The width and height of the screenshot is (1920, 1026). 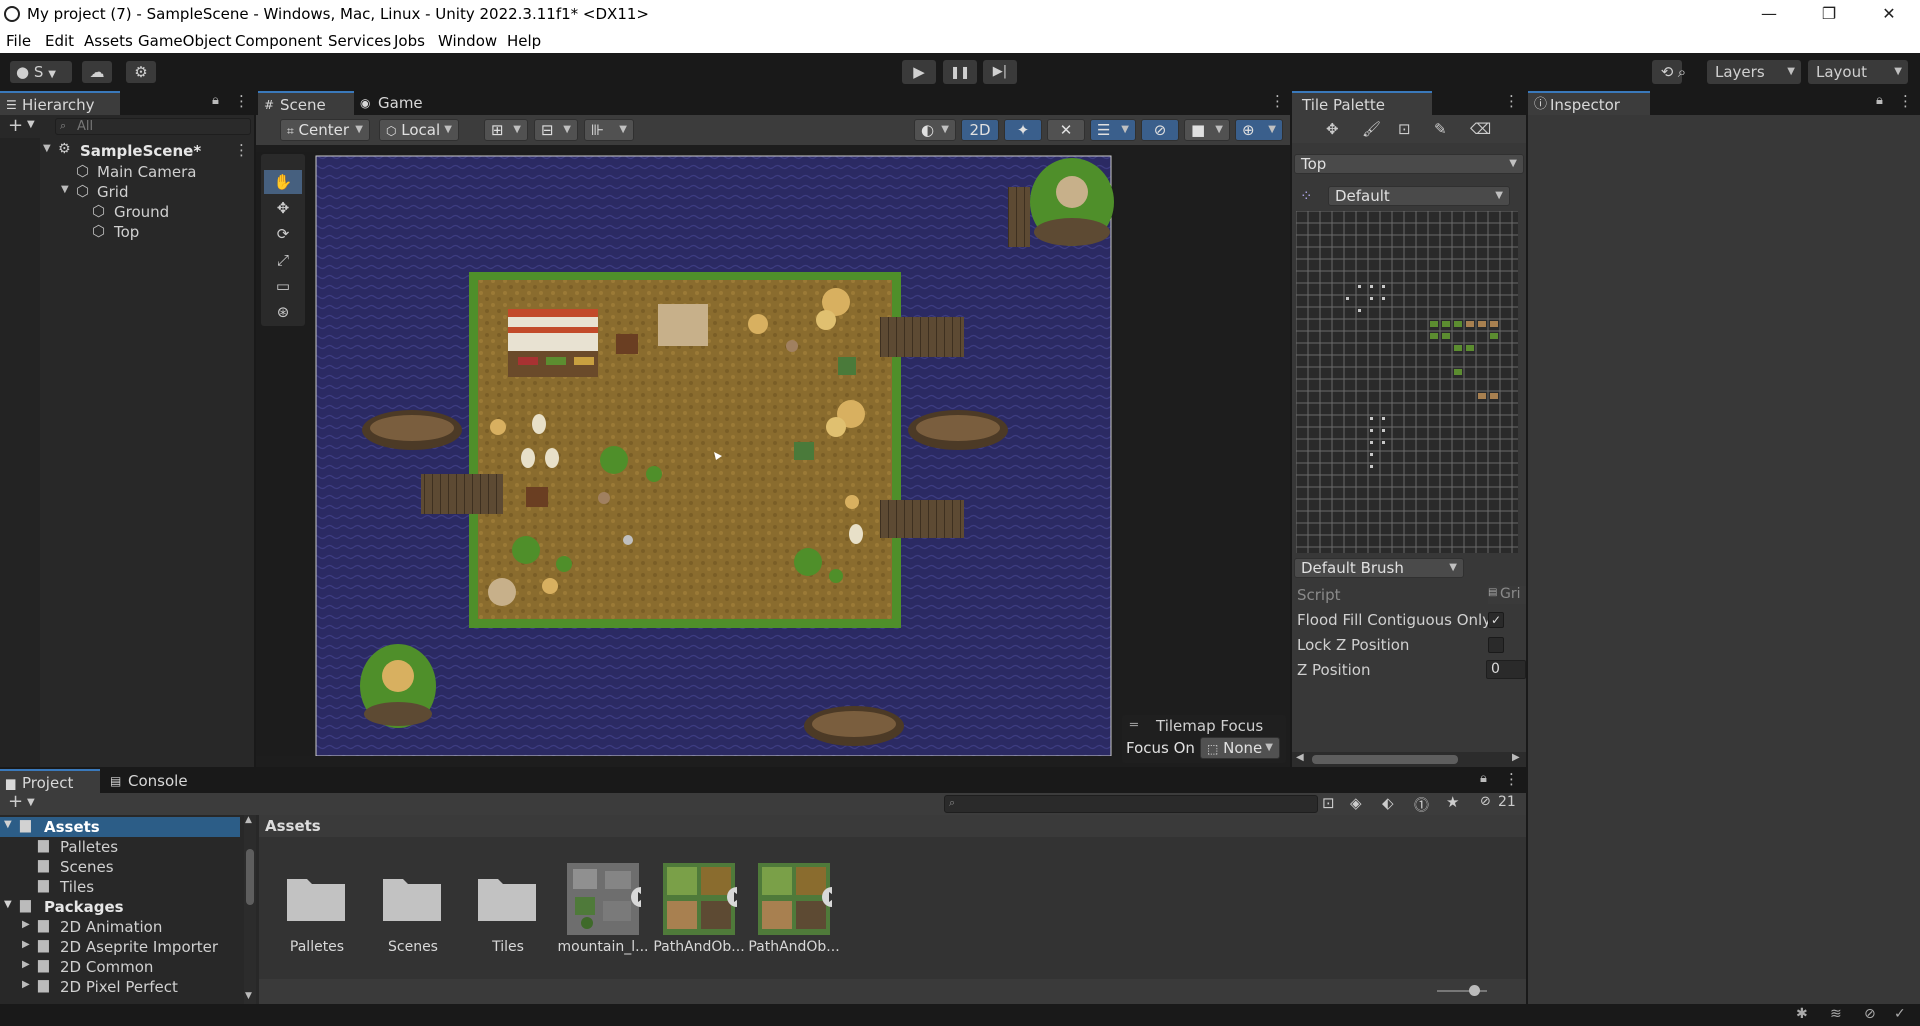 I want to click on audio-toggle: ✕, so click(x=1066, y=130).